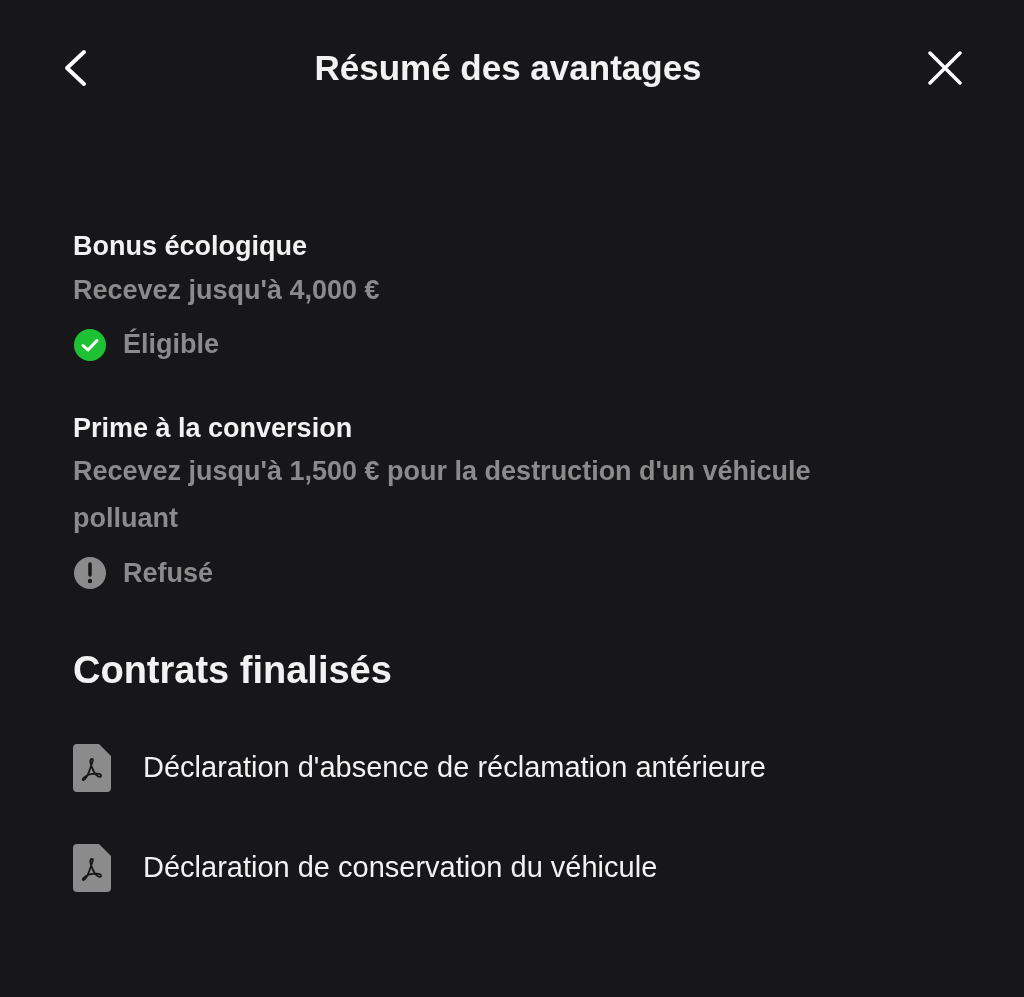 The height and width of the screenshot is (997, 1024). I want to click on status-label: Refusé, so click(168, 573).